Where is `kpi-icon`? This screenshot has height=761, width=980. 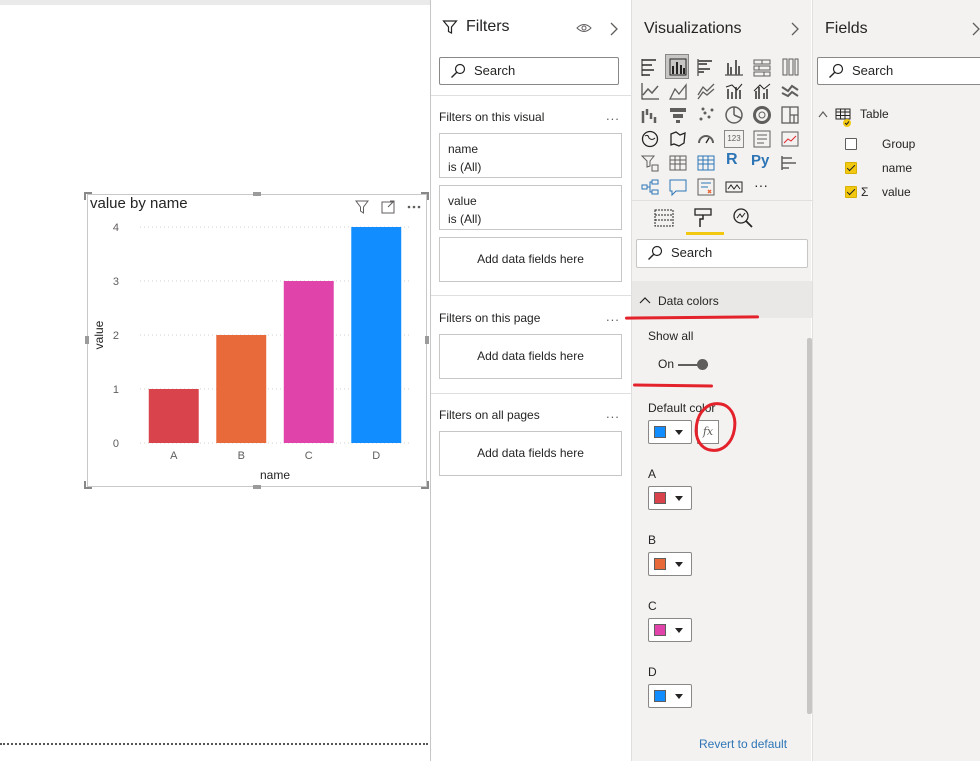 kpi-icon is located at coordinates (790, 139).